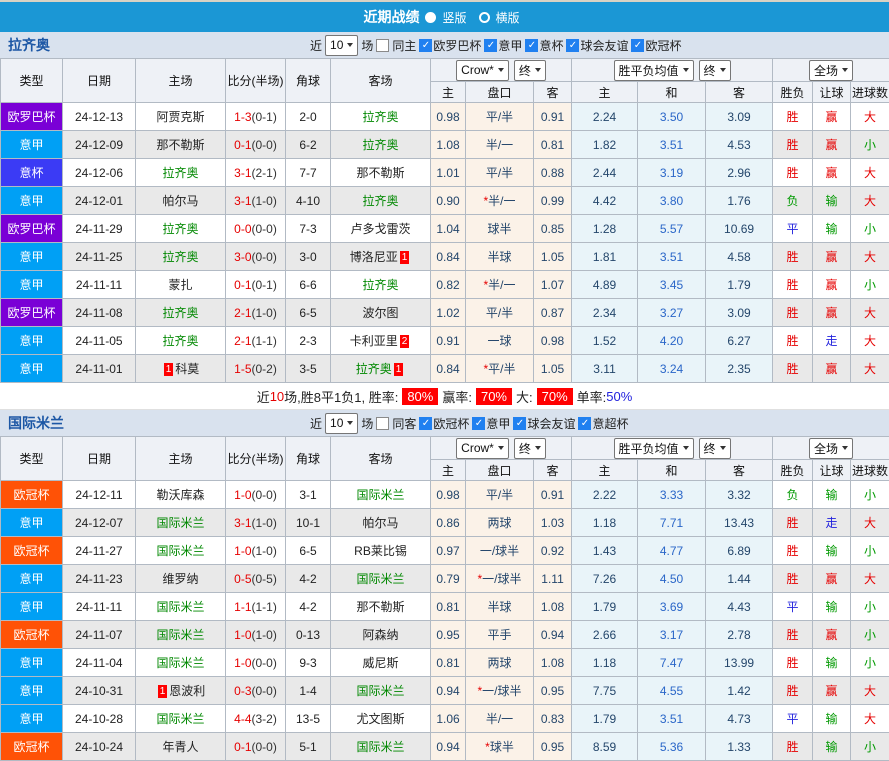 The height and width of the screenshot is (761, 889). What do you see at coordinates (444, 423) in the screenshot?
I see `team-filter-bar: 国际米兰 近 10 场 同客 ✓欧冠杯✓意甲✓球会友谊✓意超杯` at bounding box center [444, 423].